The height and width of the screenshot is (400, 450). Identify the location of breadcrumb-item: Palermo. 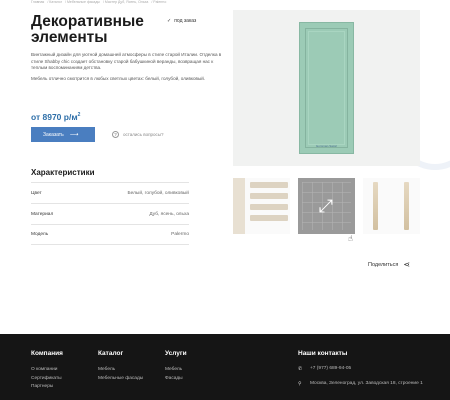
(160, 2).